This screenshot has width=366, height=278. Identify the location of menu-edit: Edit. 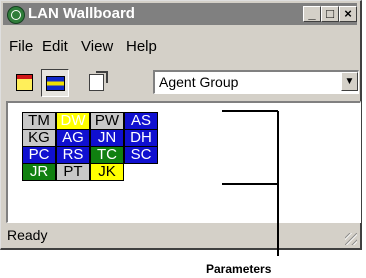
(55, 46).